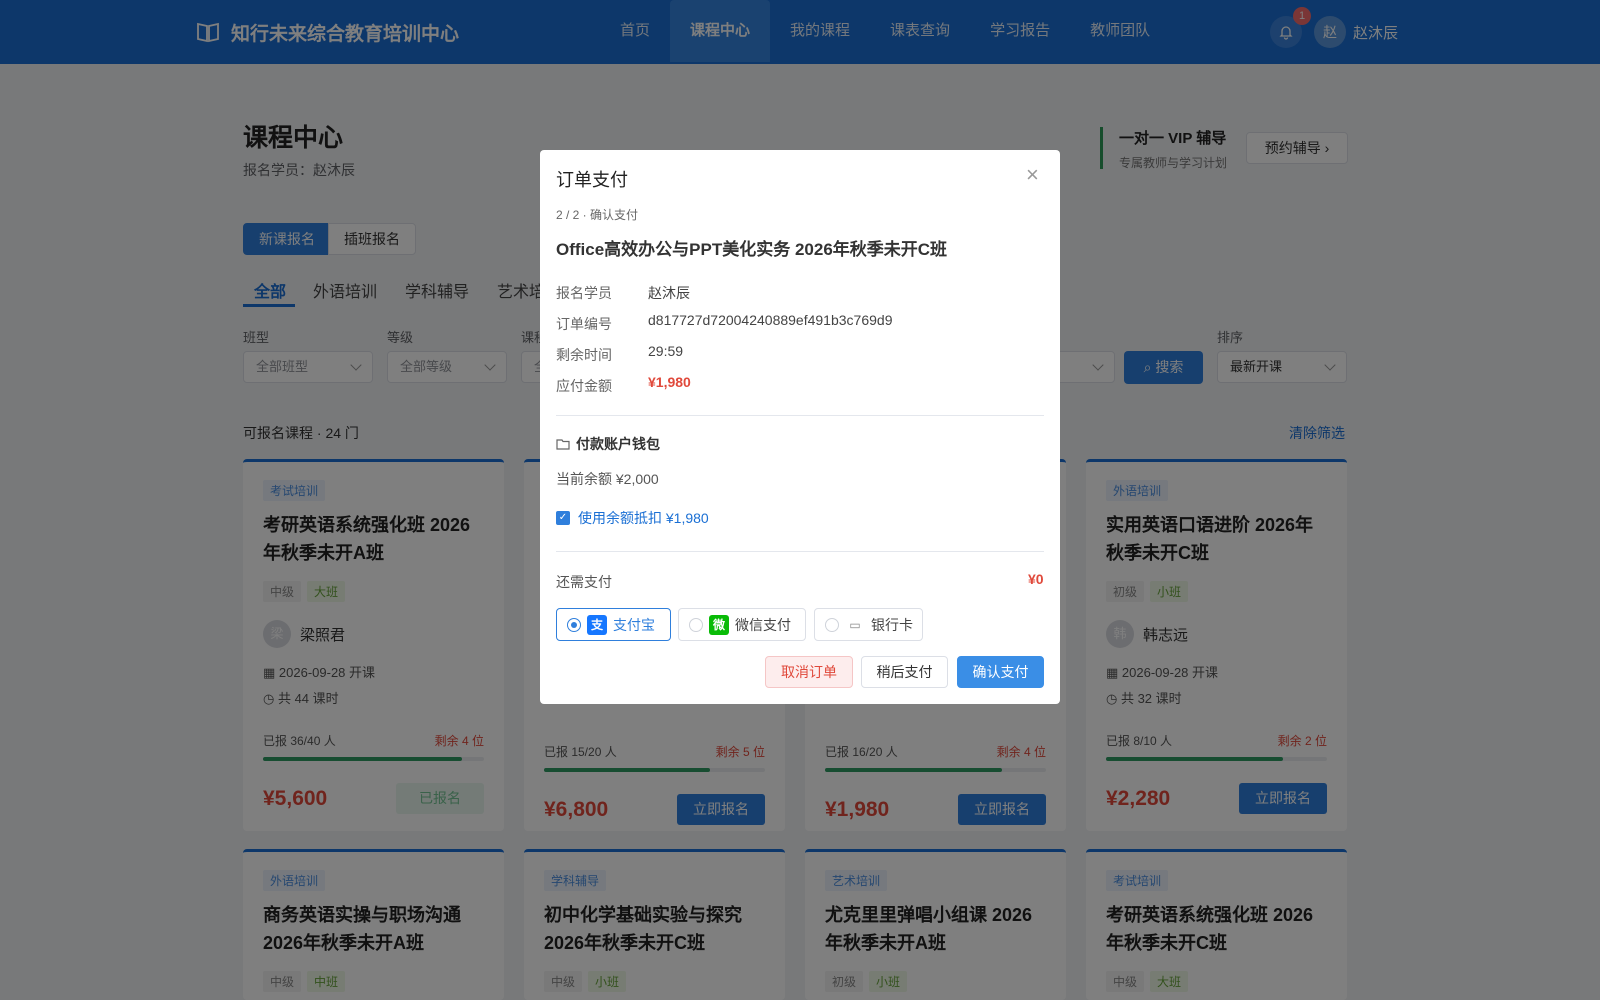 This screenshot has height=1000, width=1600. Describe the element at coordinates (592, 180) in the screenshot. I see `dialog-title: 订单支付` at that location.